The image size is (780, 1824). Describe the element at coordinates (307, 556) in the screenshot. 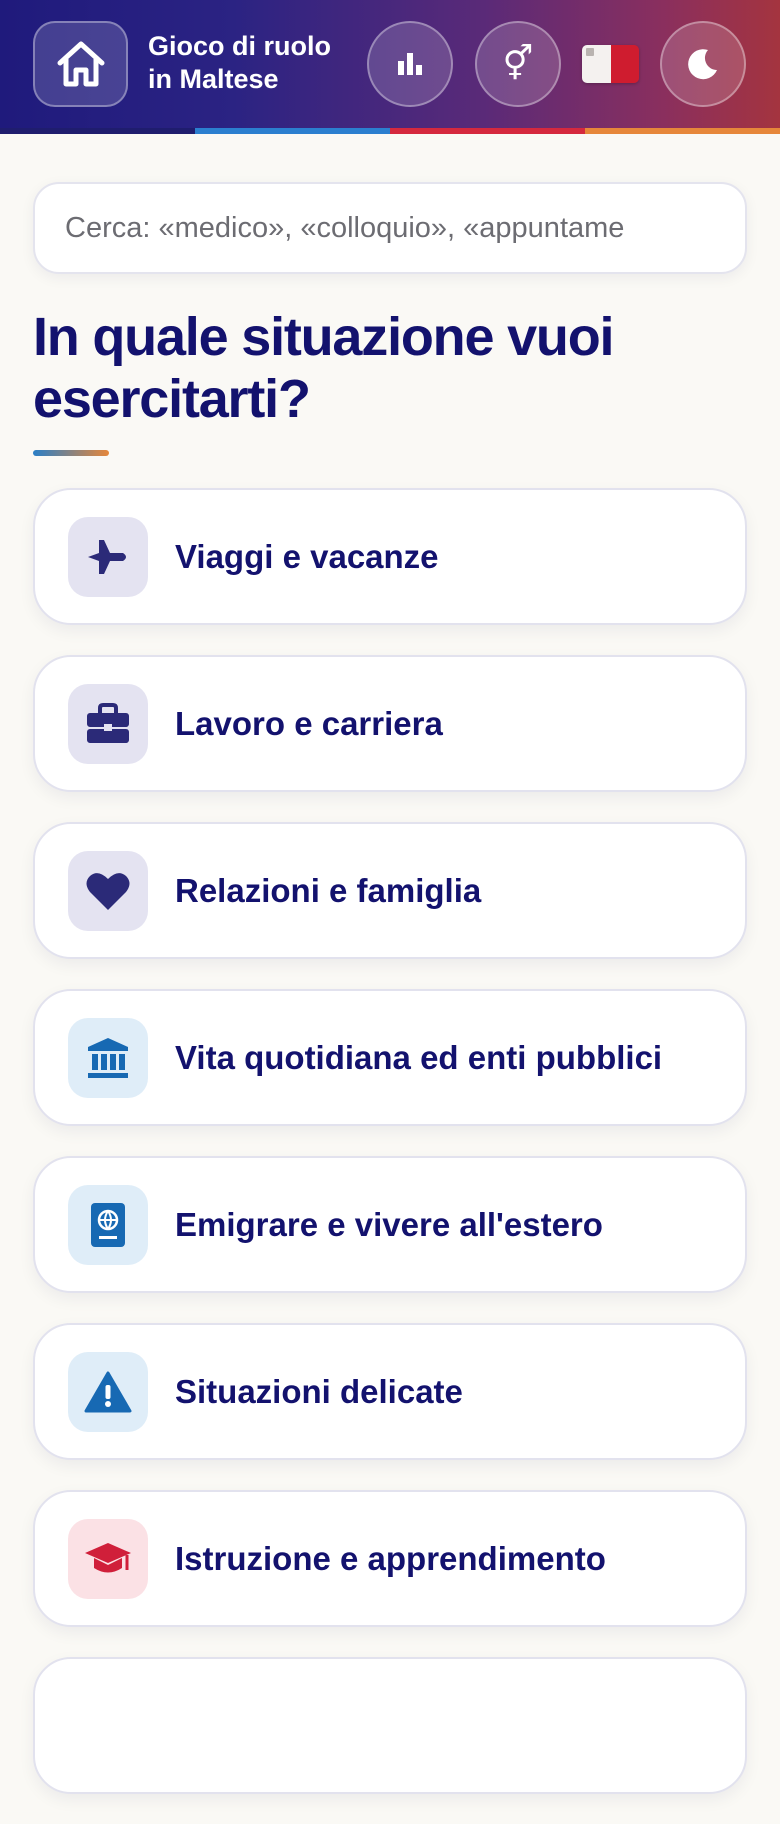

I see `category-label: Viaggi e vacanze` at that location.